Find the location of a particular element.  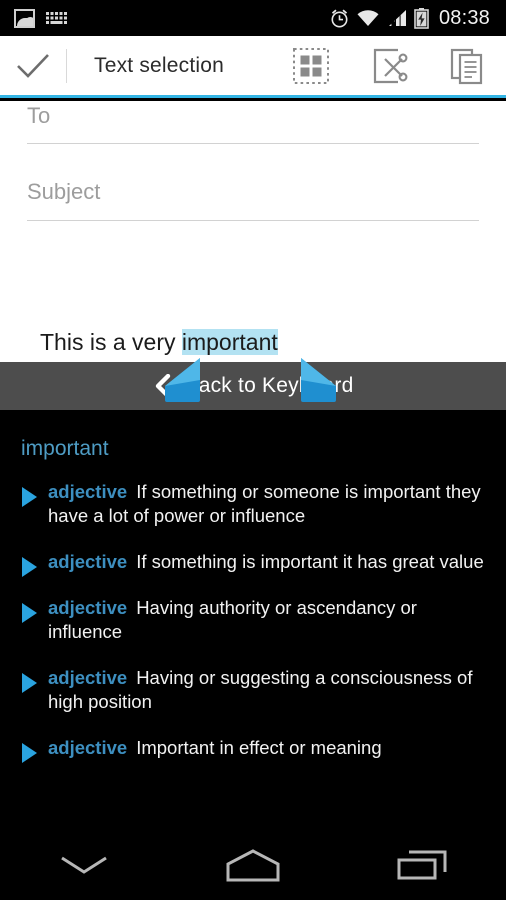

list-item: adjective Important in effect or meaning is located at coordinates (253, 749).